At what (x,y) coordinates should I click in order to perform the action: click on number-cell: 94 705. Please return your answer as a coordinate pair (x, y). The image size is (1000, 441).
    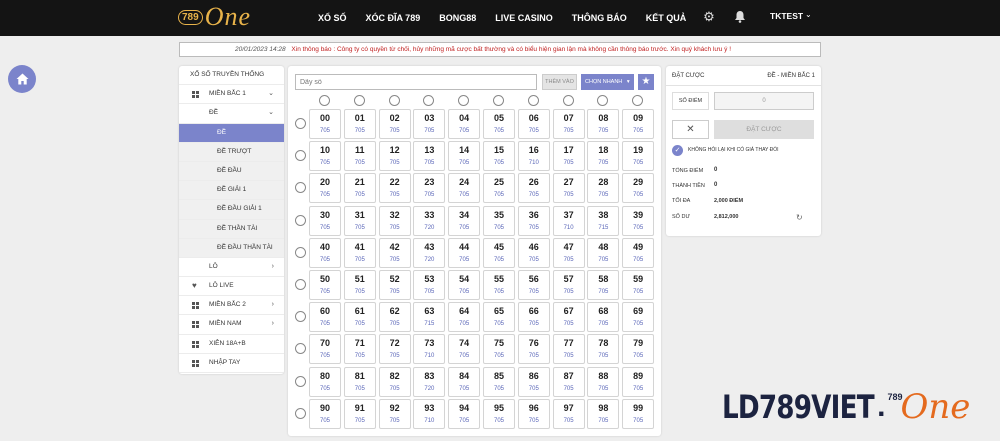
    Looking at the image, I should click on (464, 413).